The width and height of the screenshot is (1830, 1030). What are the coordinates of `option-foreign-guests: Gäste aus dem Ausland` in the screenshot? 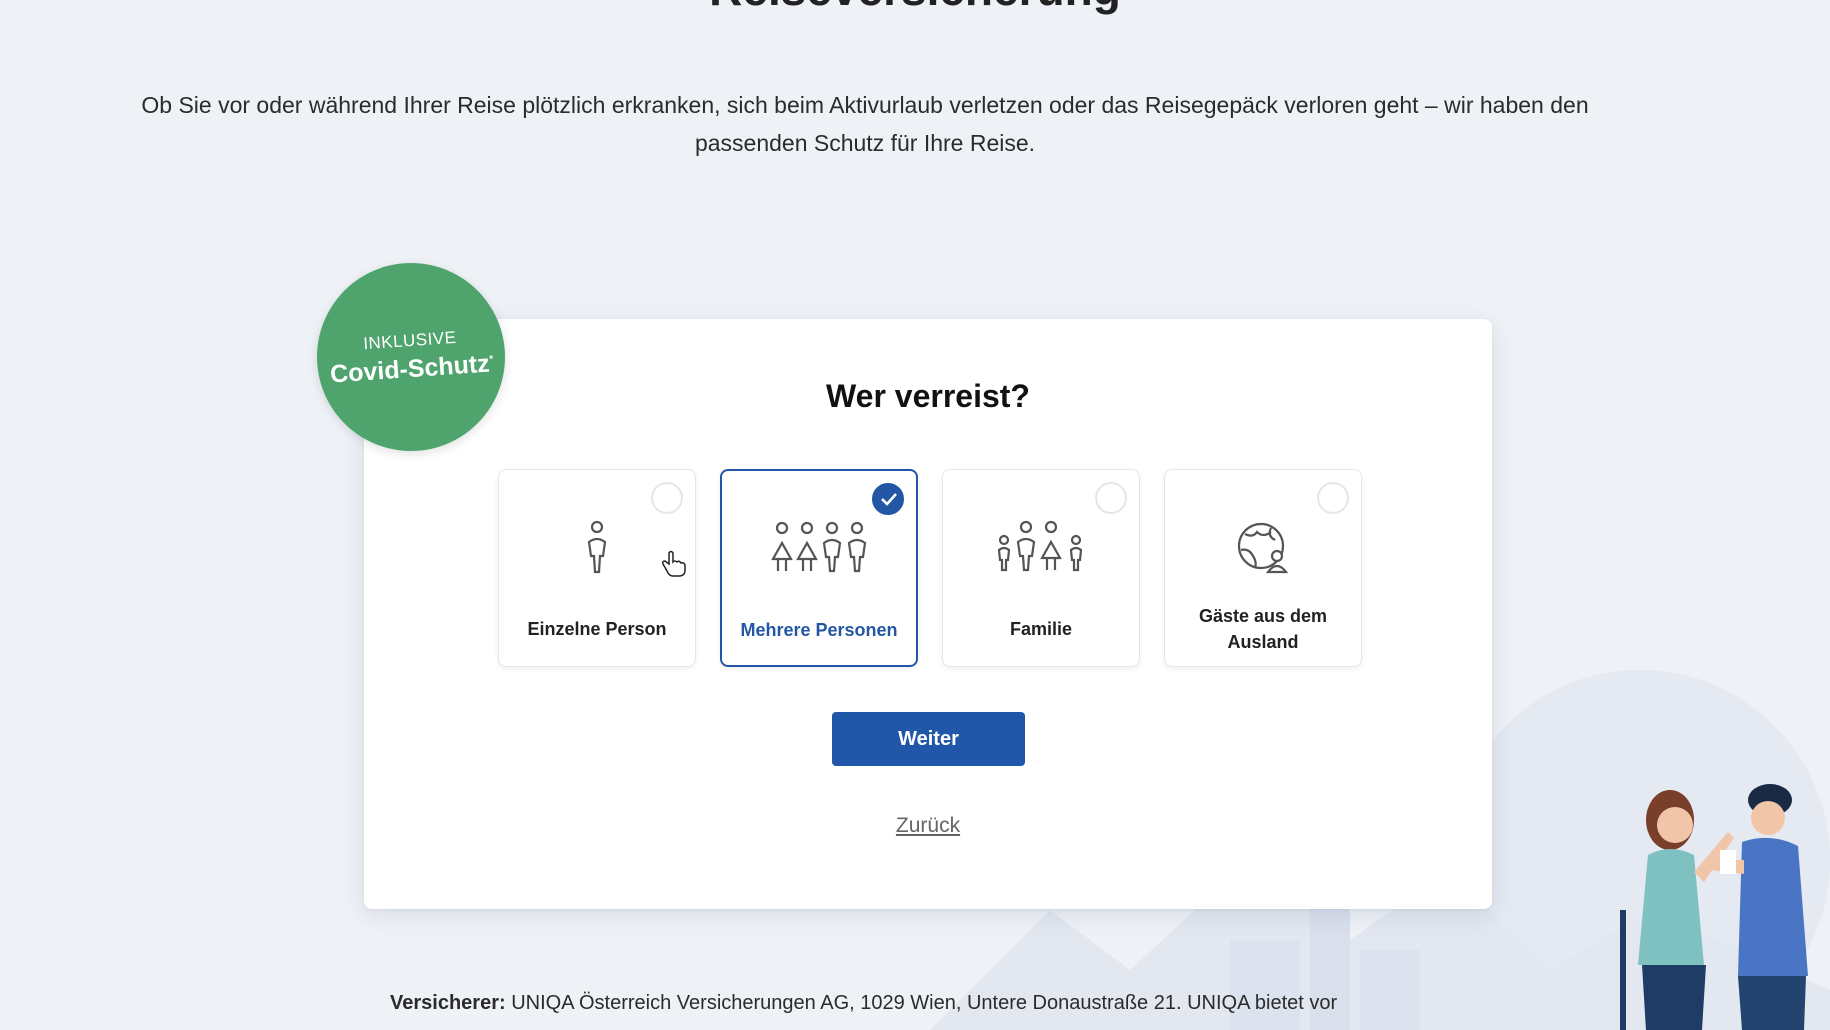 It's located at (1263, 568).